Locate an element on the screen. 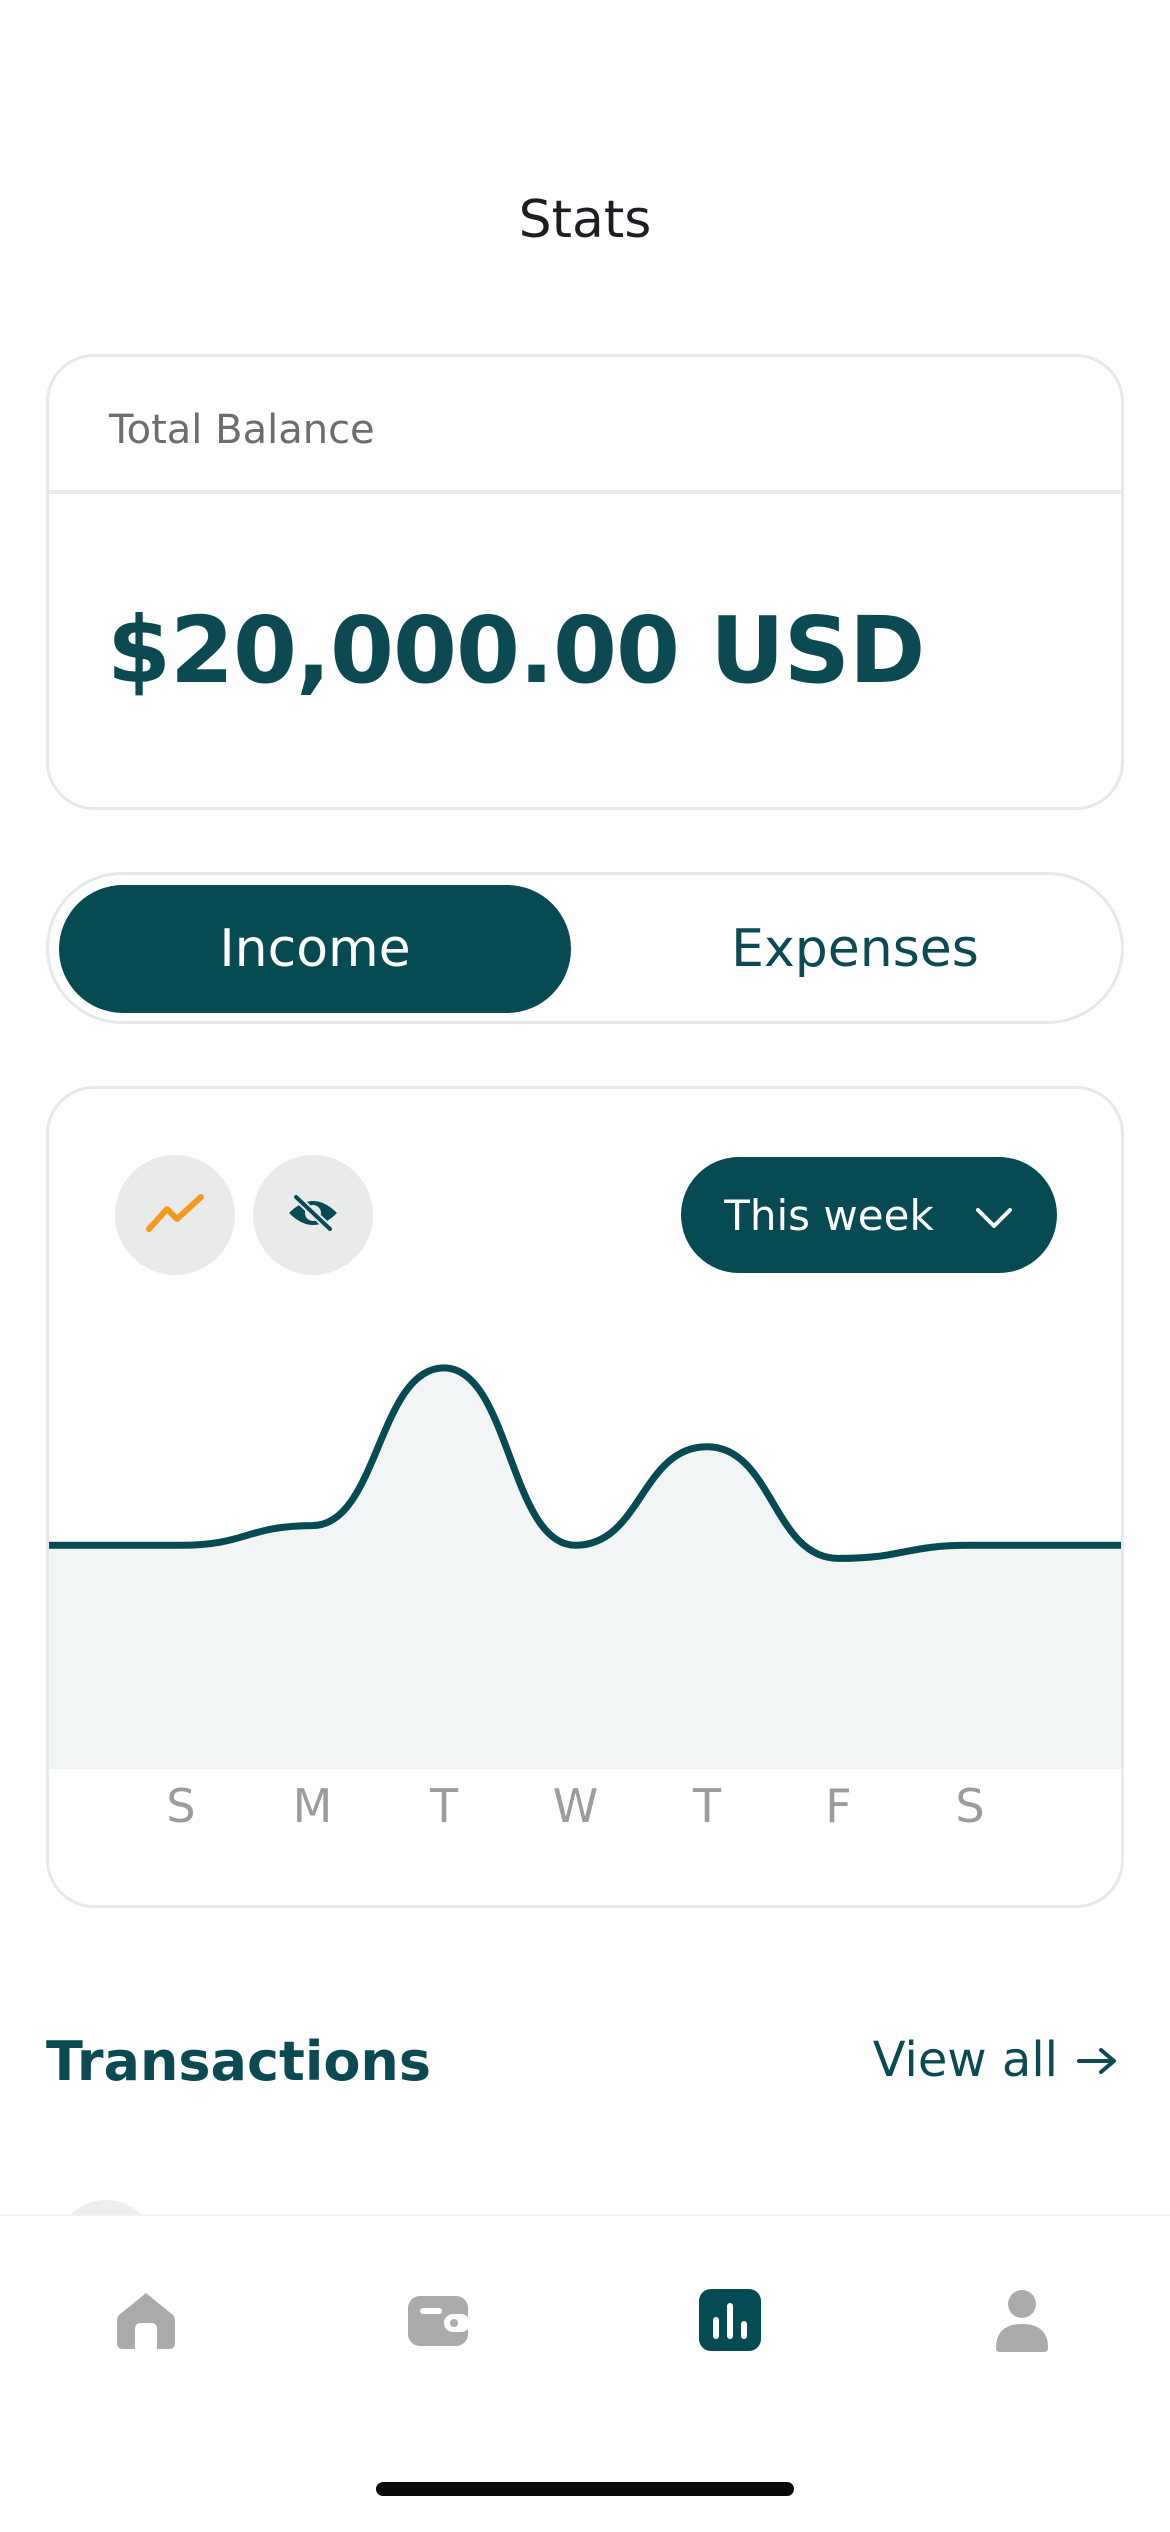 This screenshot has width=1170, height=2532. chart-x-axis: S M T W T F S is located at coordinates (585, 1809).